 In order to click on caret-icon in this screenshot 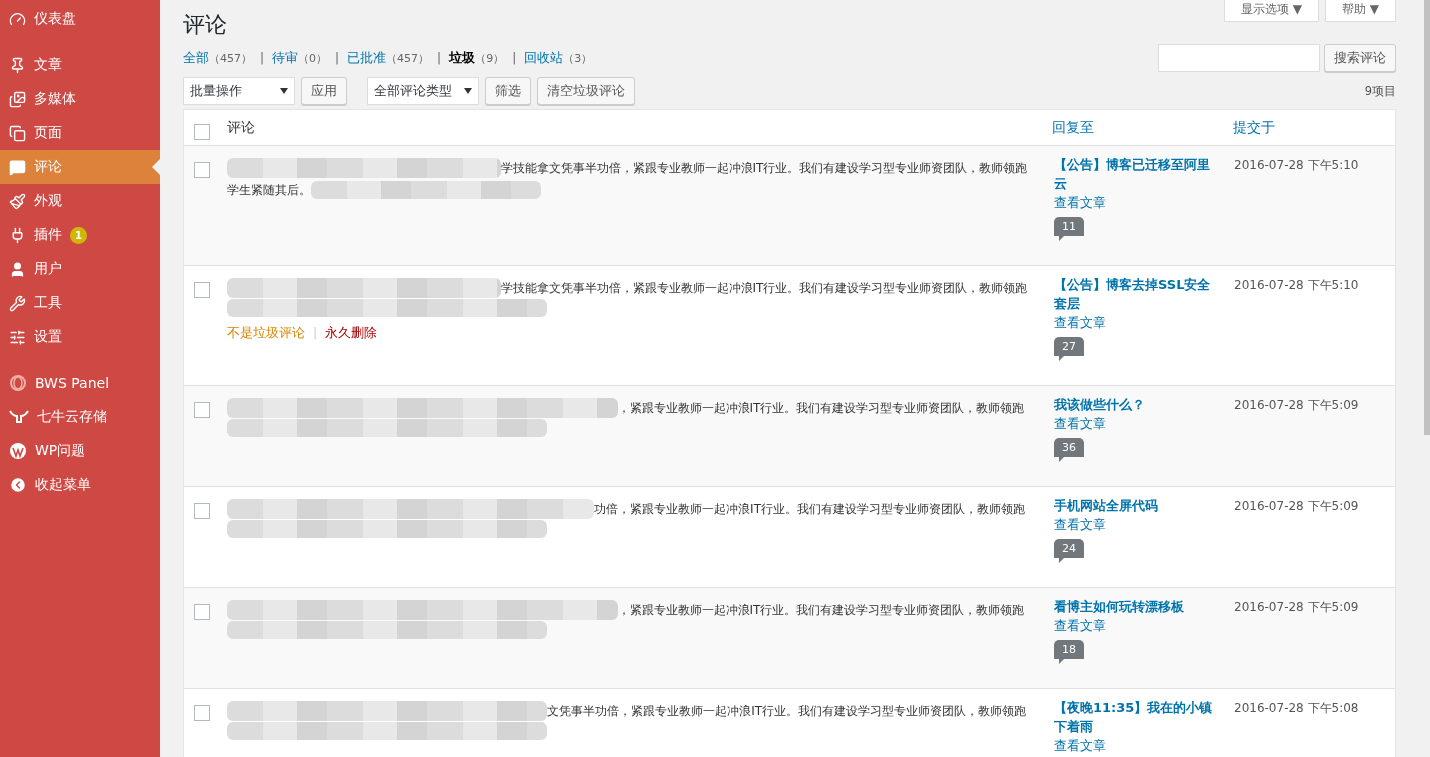, I will do `click(468, 91)`.